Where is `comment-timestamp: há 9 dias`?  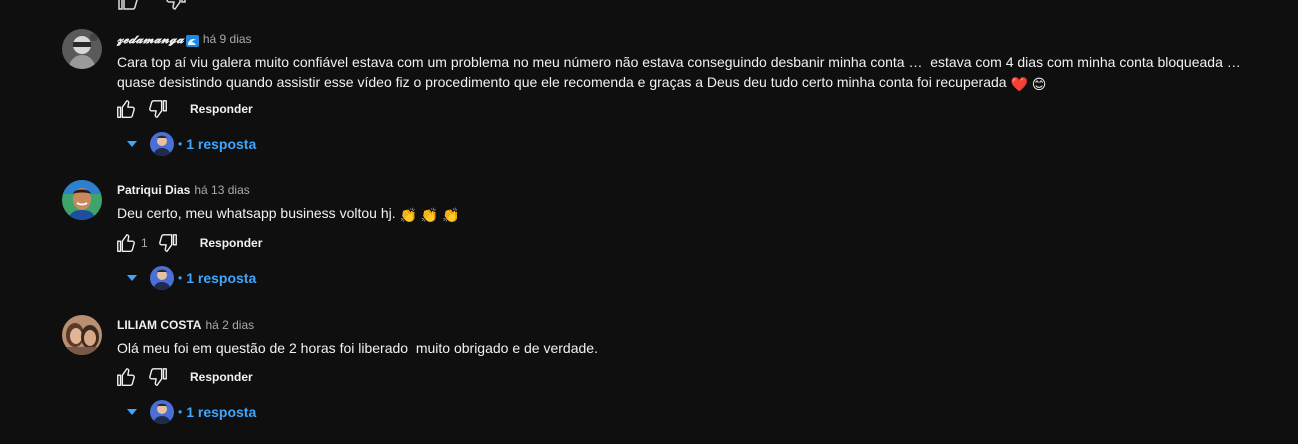
comment-timestamp: há 9 dias is located at coordinates (227, 39).